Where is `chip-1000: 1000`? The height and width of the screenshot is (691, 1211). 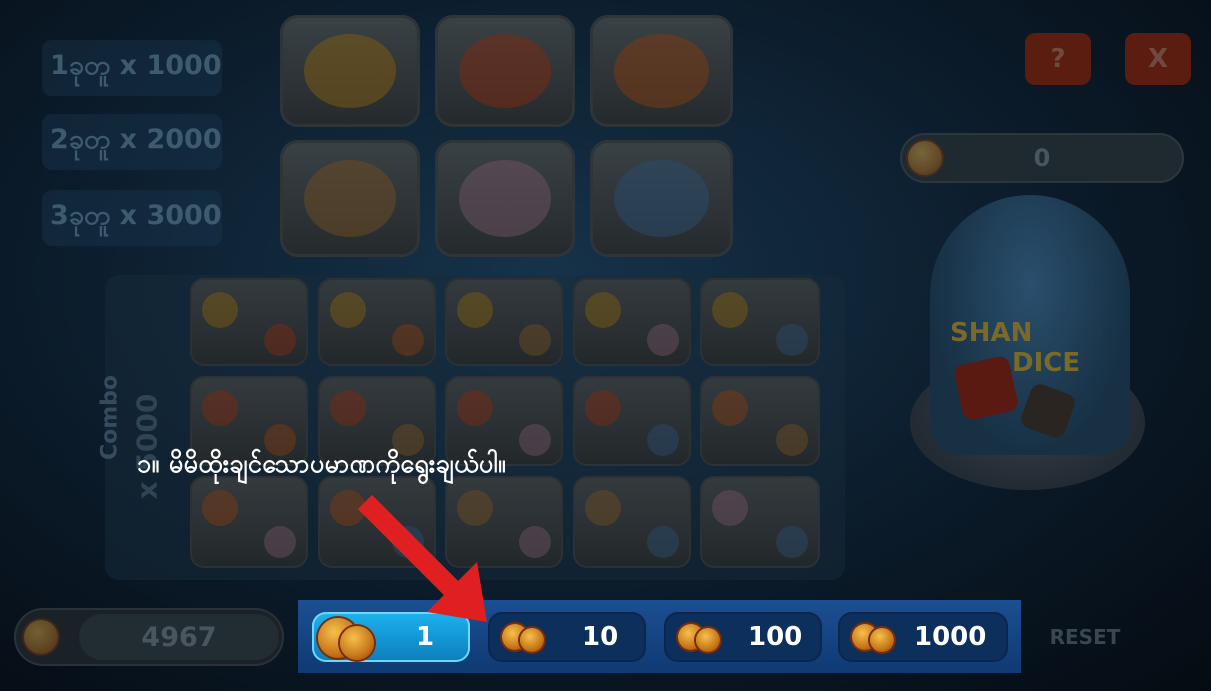
chip-1000: 1000 is located at coordinates (923, 637).